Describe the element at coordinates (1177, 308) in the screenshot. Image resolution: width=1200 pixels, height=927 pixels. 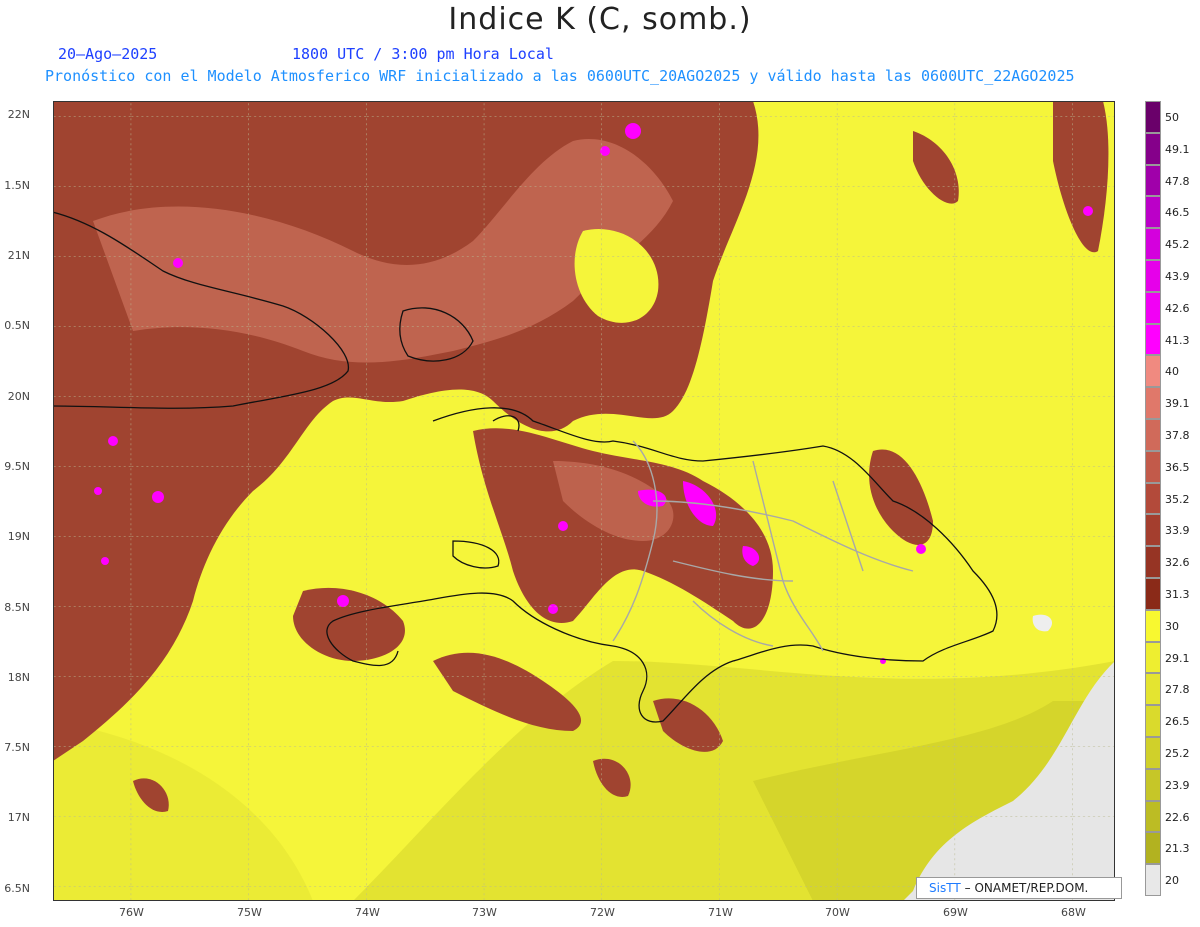
I see `colorbar-label: 42.6` at that location.